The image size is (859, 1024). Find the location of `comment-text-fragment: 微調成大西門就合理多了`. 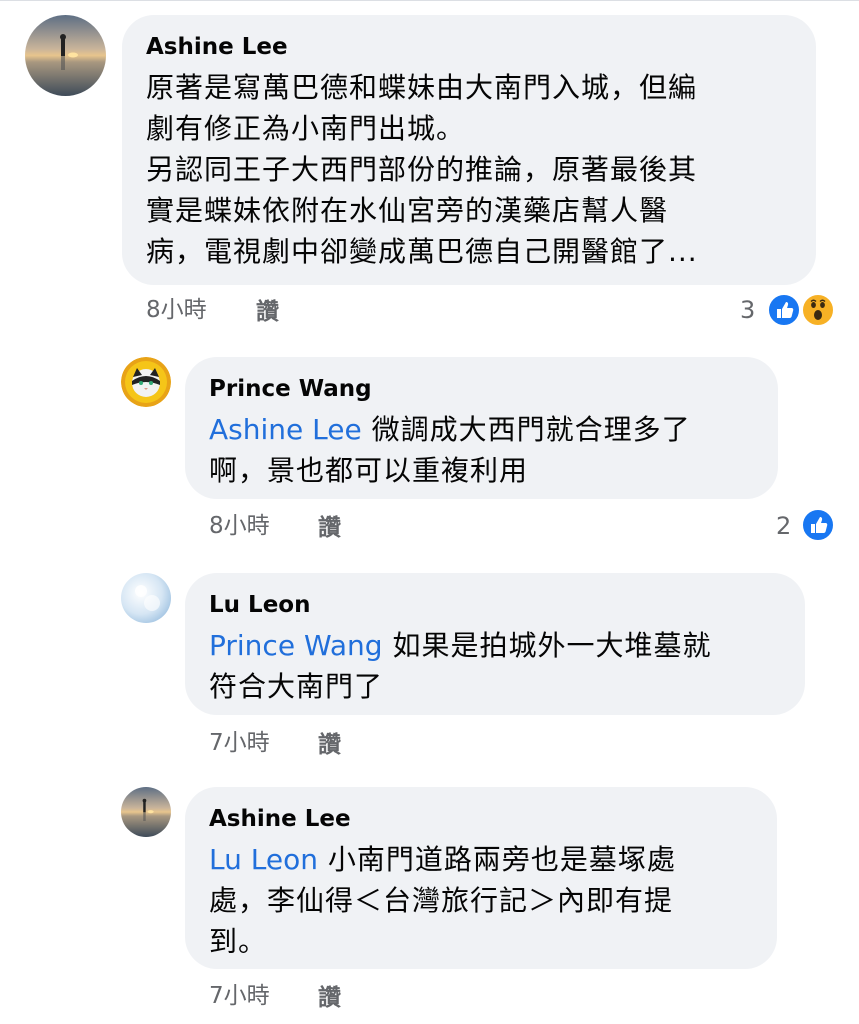

comment-text-fragment: 微調成大西門就合理多了 is located at coordinates (531, 429).